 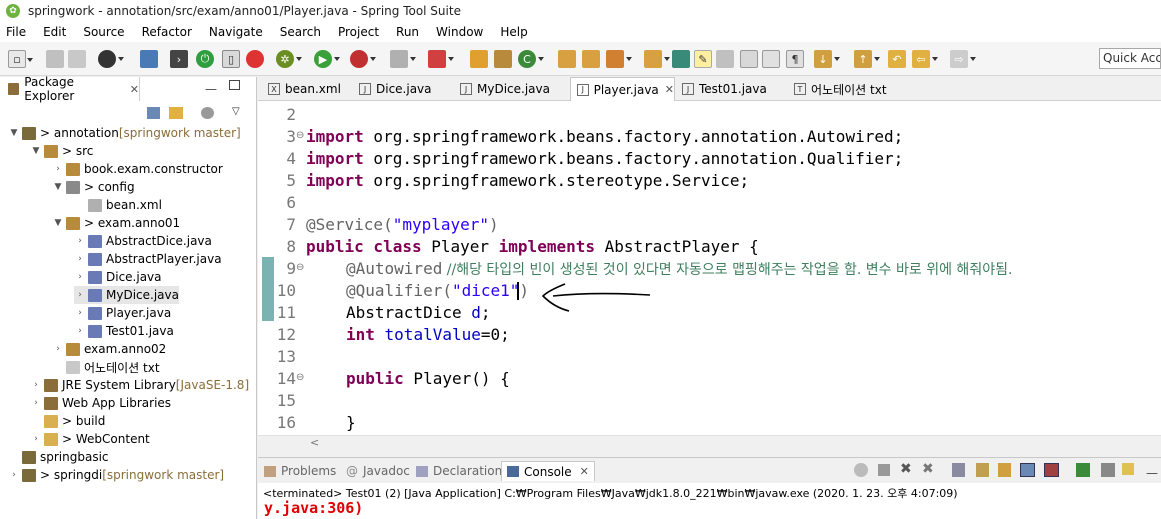 What do you see at coordinates (906, 469) in the screenshot?
I see `remove-icon: ✖` at bounding box center [906, 469].